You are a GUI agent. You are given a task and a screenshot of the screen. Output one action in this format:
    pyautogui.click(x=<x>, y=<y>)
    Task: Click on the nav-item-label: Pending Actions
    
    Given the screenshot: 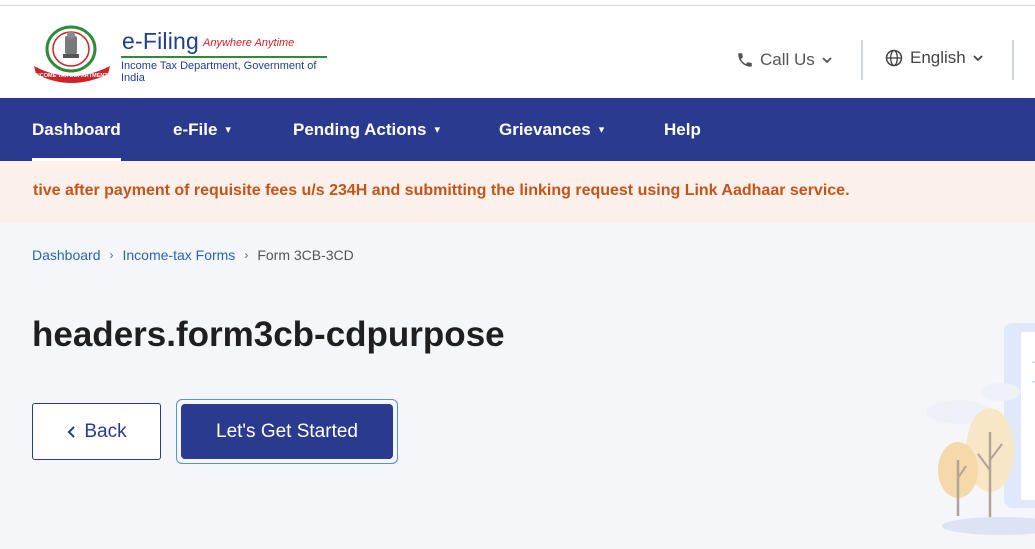 What is the action you would take?
    pyautogui.click(x=360, y=129)
    